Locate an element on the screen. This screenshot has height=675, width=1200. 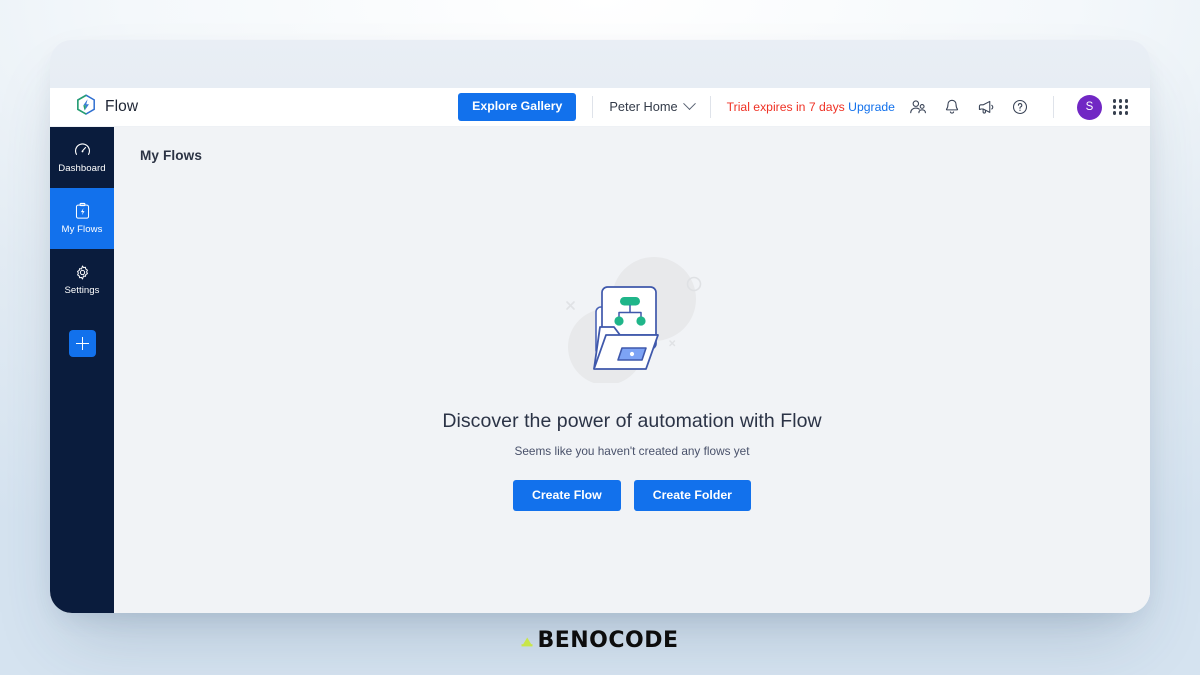
avatar: S is located at coordinates (1089, 107).